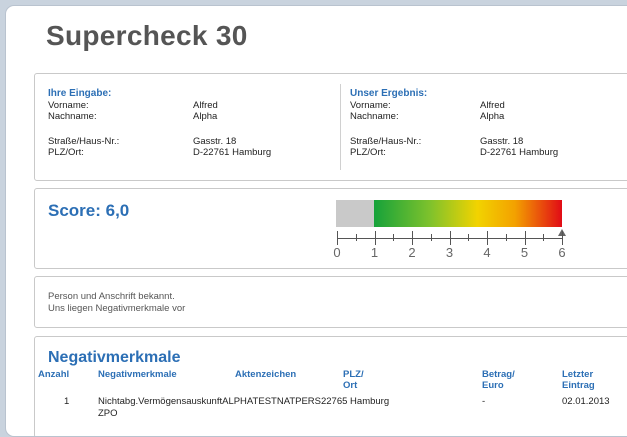 The width and height of the screenshot is (627, 437). Describe the element at coordinates (562, 252) in the screenshot. I see `score-tick-label: 6` at that location.